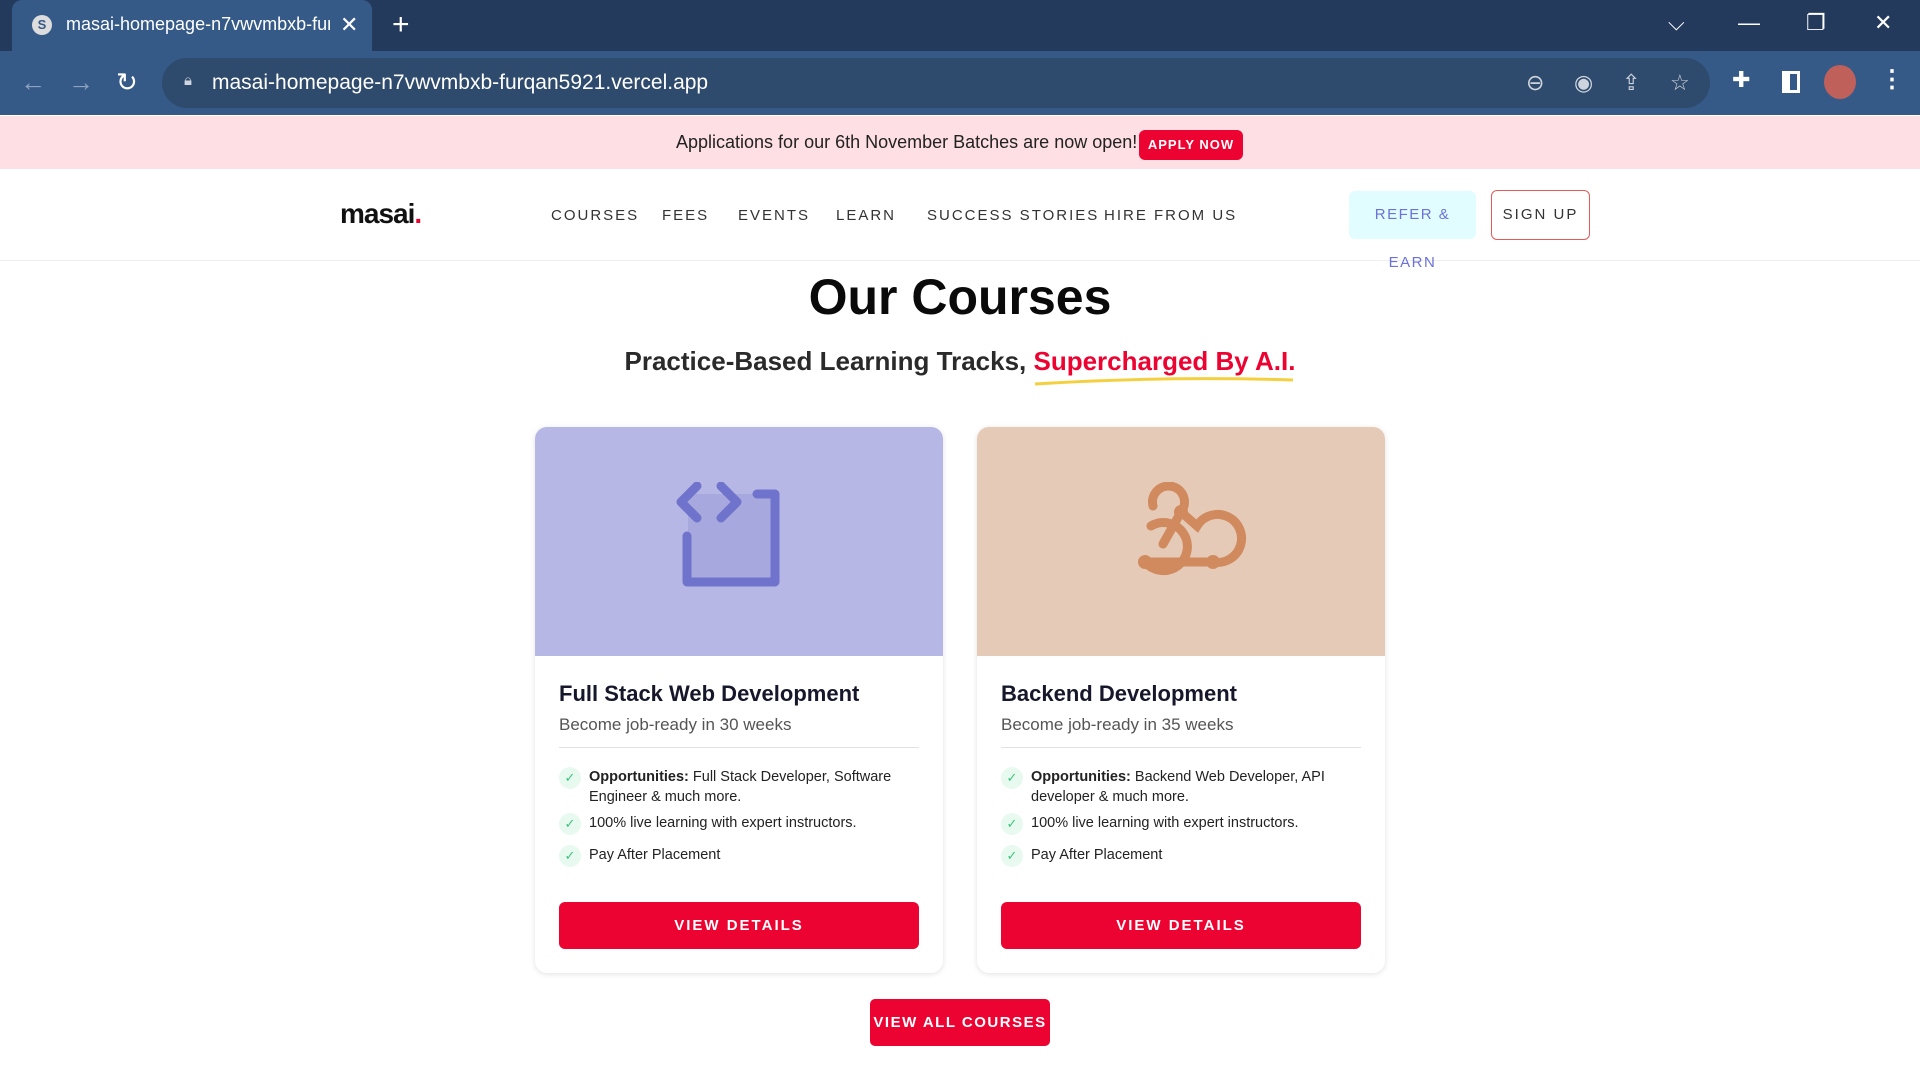 The image size is (1920, 1080). Describe the element at coordinates (1749, 23) in the screenshot. I see `minimize-icon: —` at that location.